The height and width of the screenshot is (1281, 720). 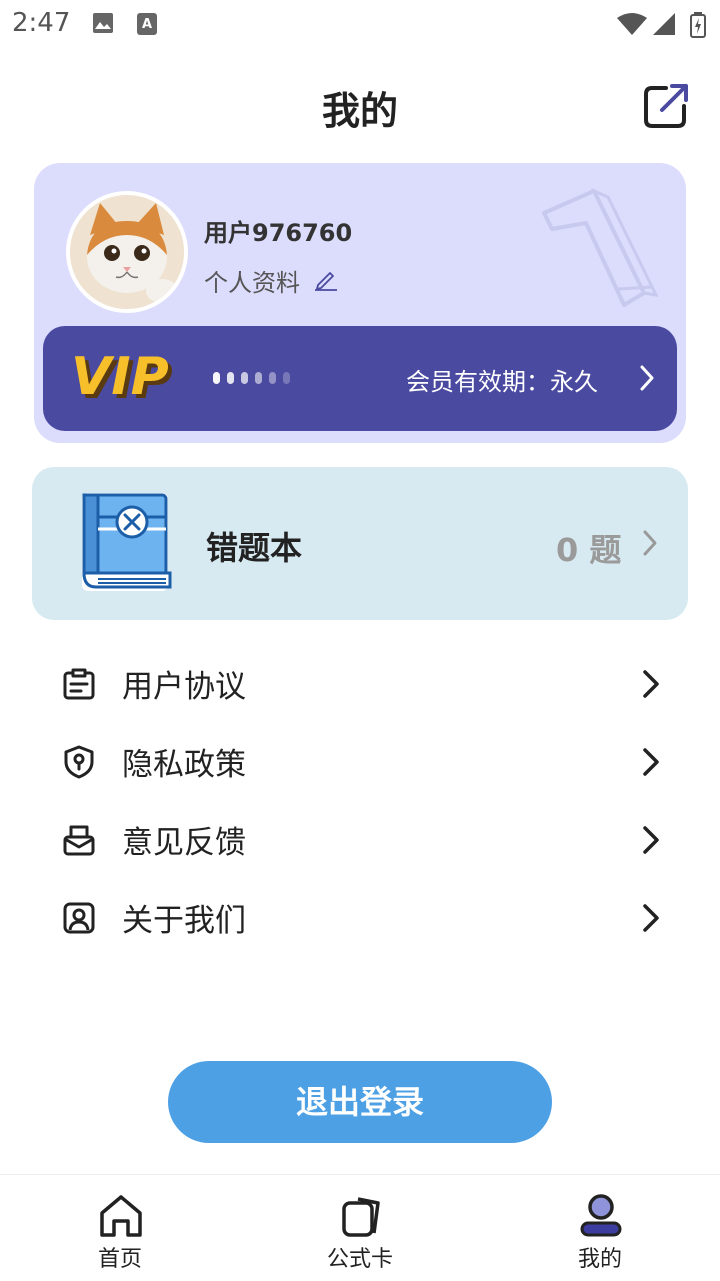 What do you see at coordinates (119, 1259) in the screenshot?
I see `nav-label: 首页` at bounding box center [119, 1259].